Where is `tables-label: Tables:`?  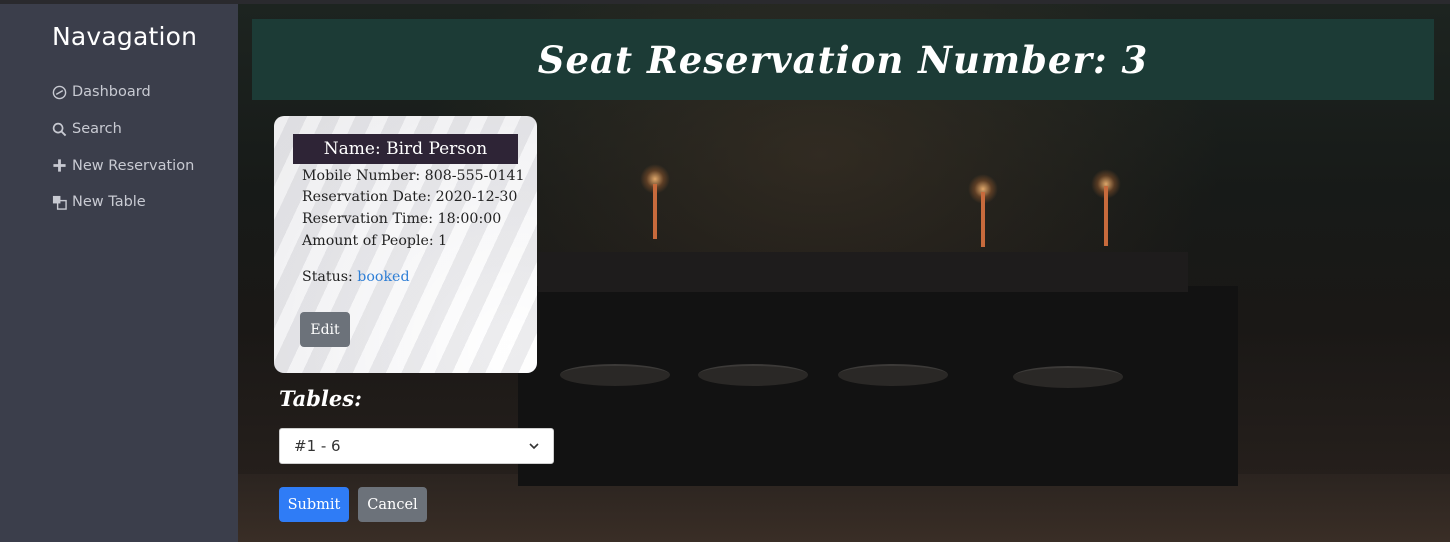
tables-label: Tables: is located at coordinates (320, 398).